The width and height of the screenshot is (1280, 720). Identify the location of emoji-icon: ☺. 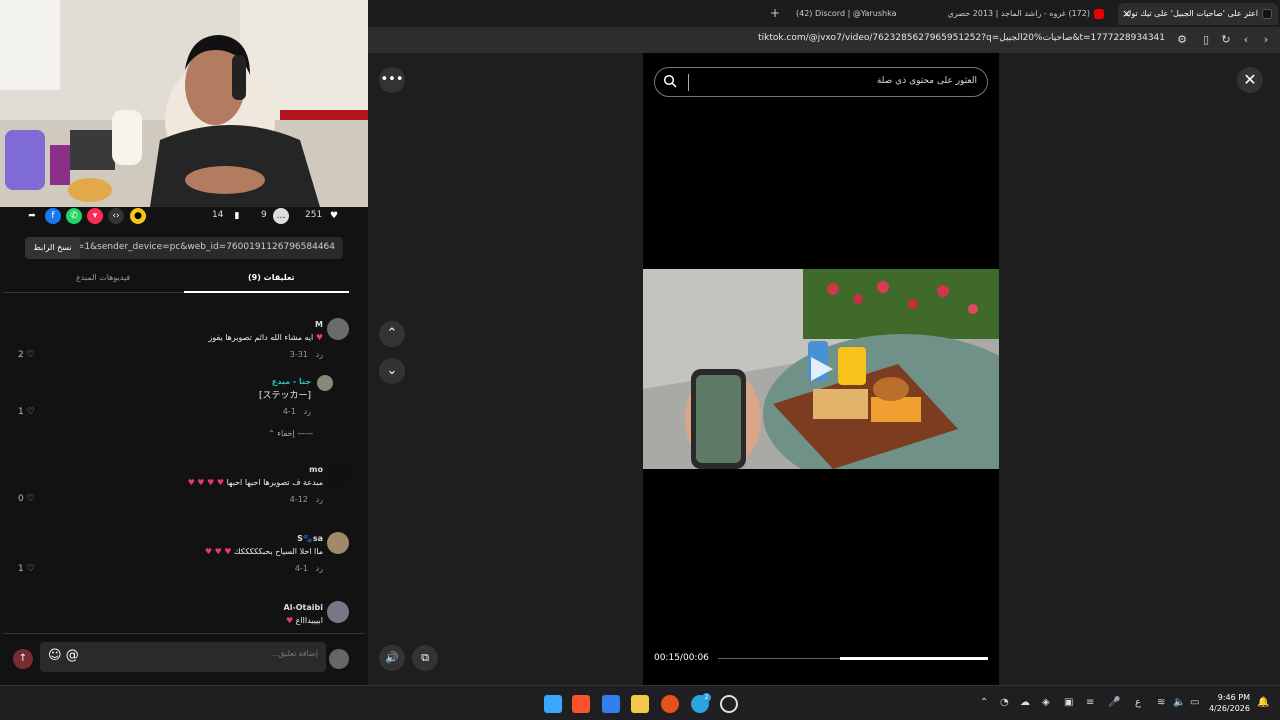
(55, 655).